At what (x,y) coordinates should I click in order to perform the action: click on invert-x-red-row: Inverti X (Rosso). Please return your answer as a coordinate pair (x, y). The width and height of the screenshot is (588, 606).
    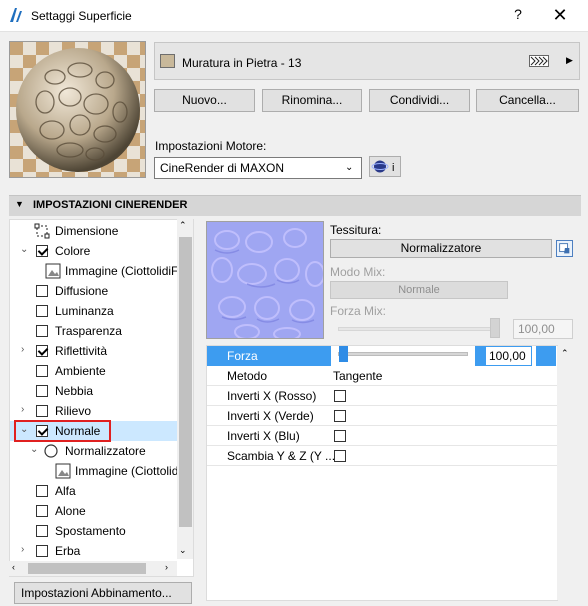
    Looking at the image, I should click on (382, 396).